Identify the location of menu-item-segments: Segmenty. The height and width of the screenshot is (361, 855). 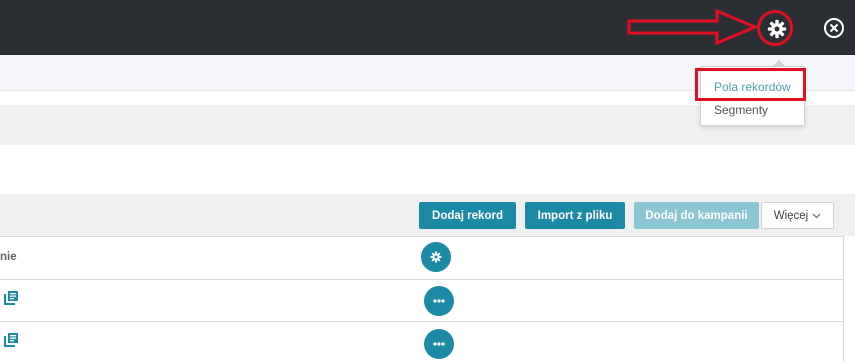
(741, 110).